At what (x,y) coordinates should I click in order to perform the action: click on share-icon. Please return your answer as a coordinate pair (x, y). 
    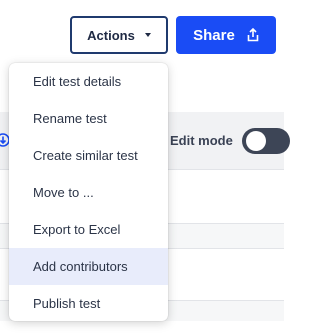
    Looking at the image, I should click on (253, 35).